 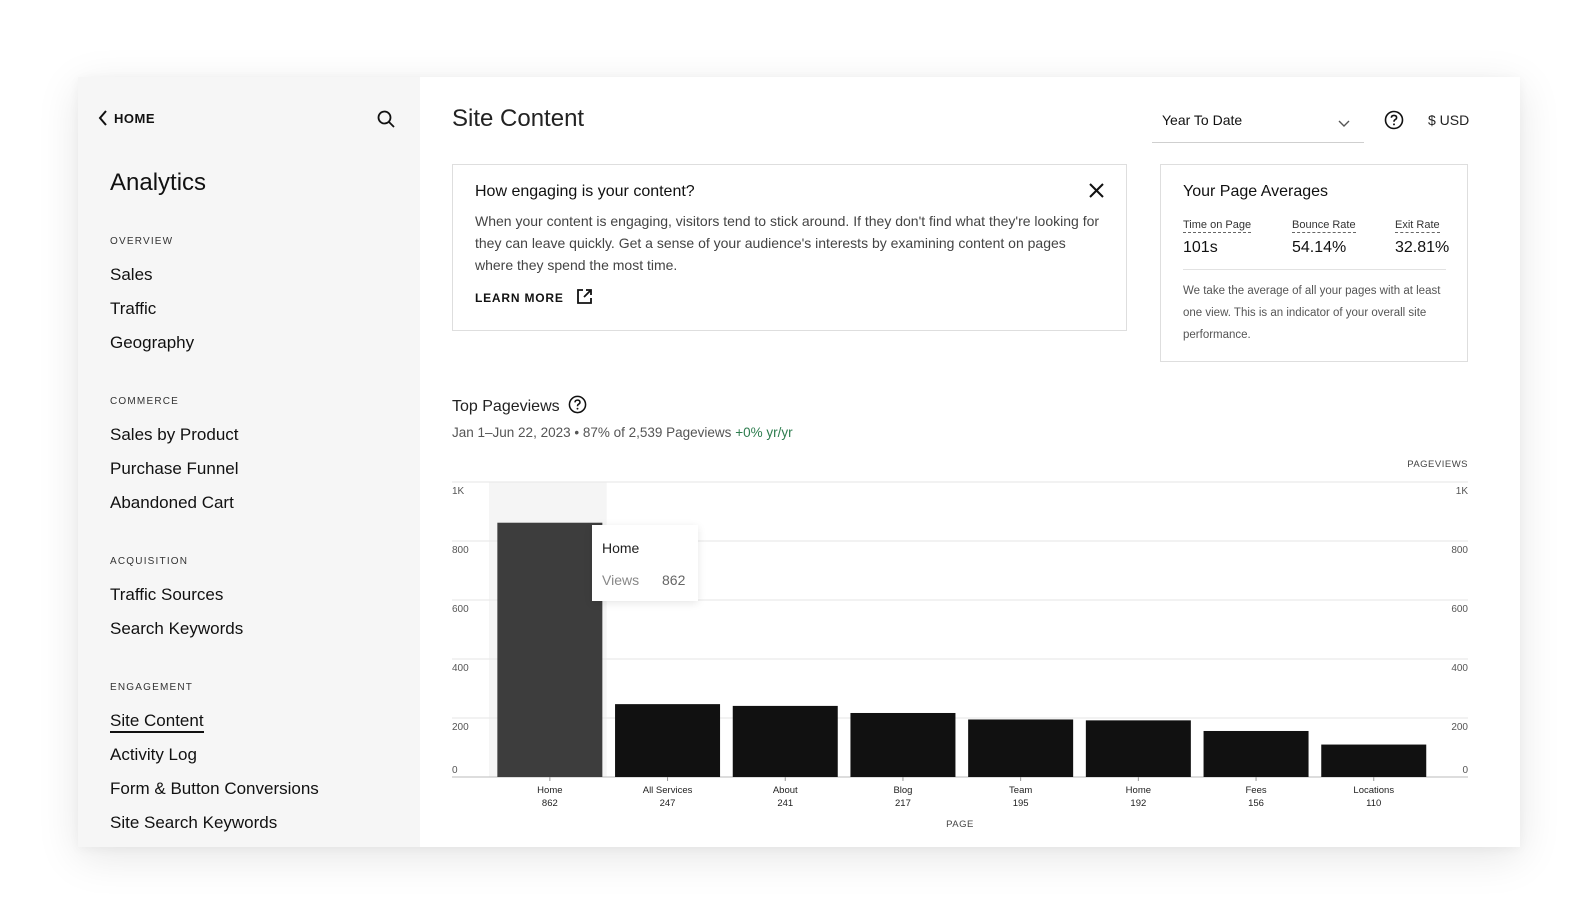 I want to click on top-pageviews-title: Top Pageviews, so click(x=506, y=406).